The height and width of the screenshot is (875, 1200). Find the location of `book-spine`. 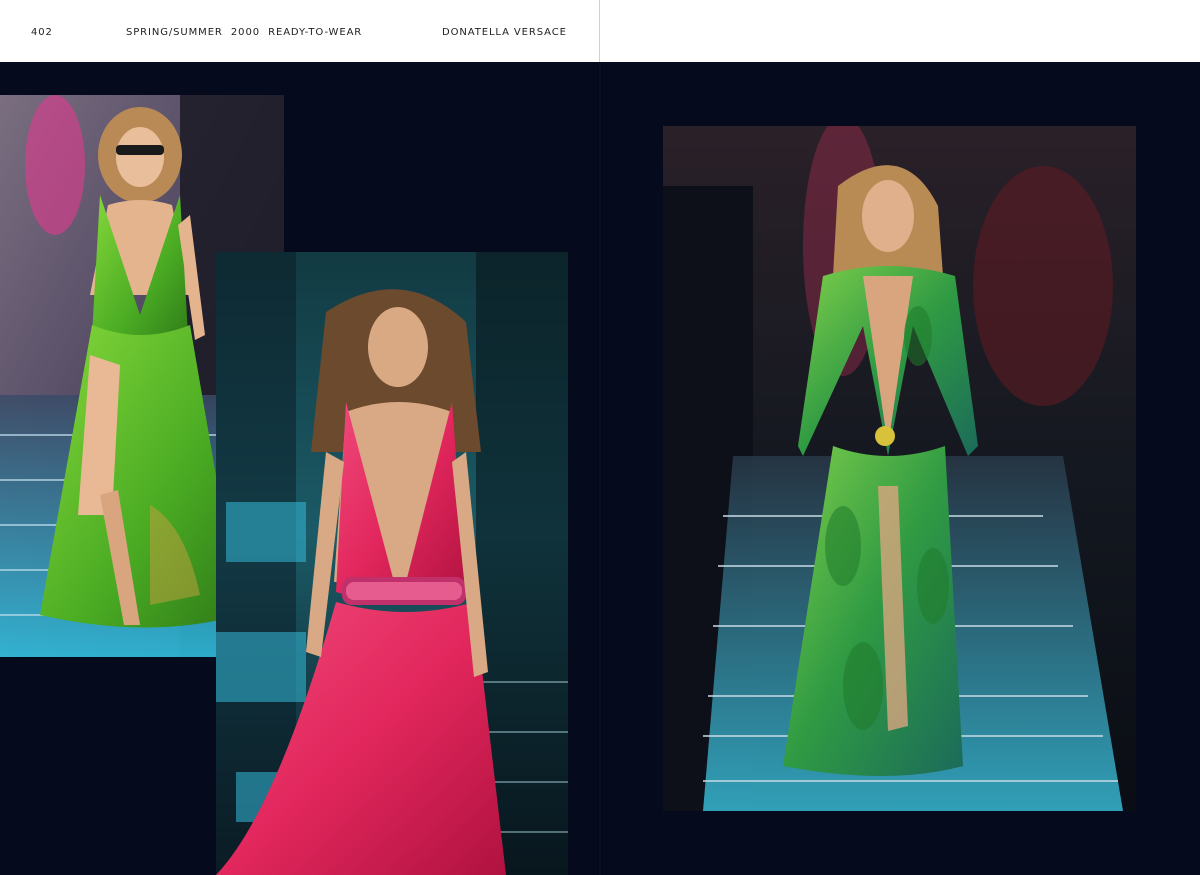

book-spine is located at coordinates (600, 468).